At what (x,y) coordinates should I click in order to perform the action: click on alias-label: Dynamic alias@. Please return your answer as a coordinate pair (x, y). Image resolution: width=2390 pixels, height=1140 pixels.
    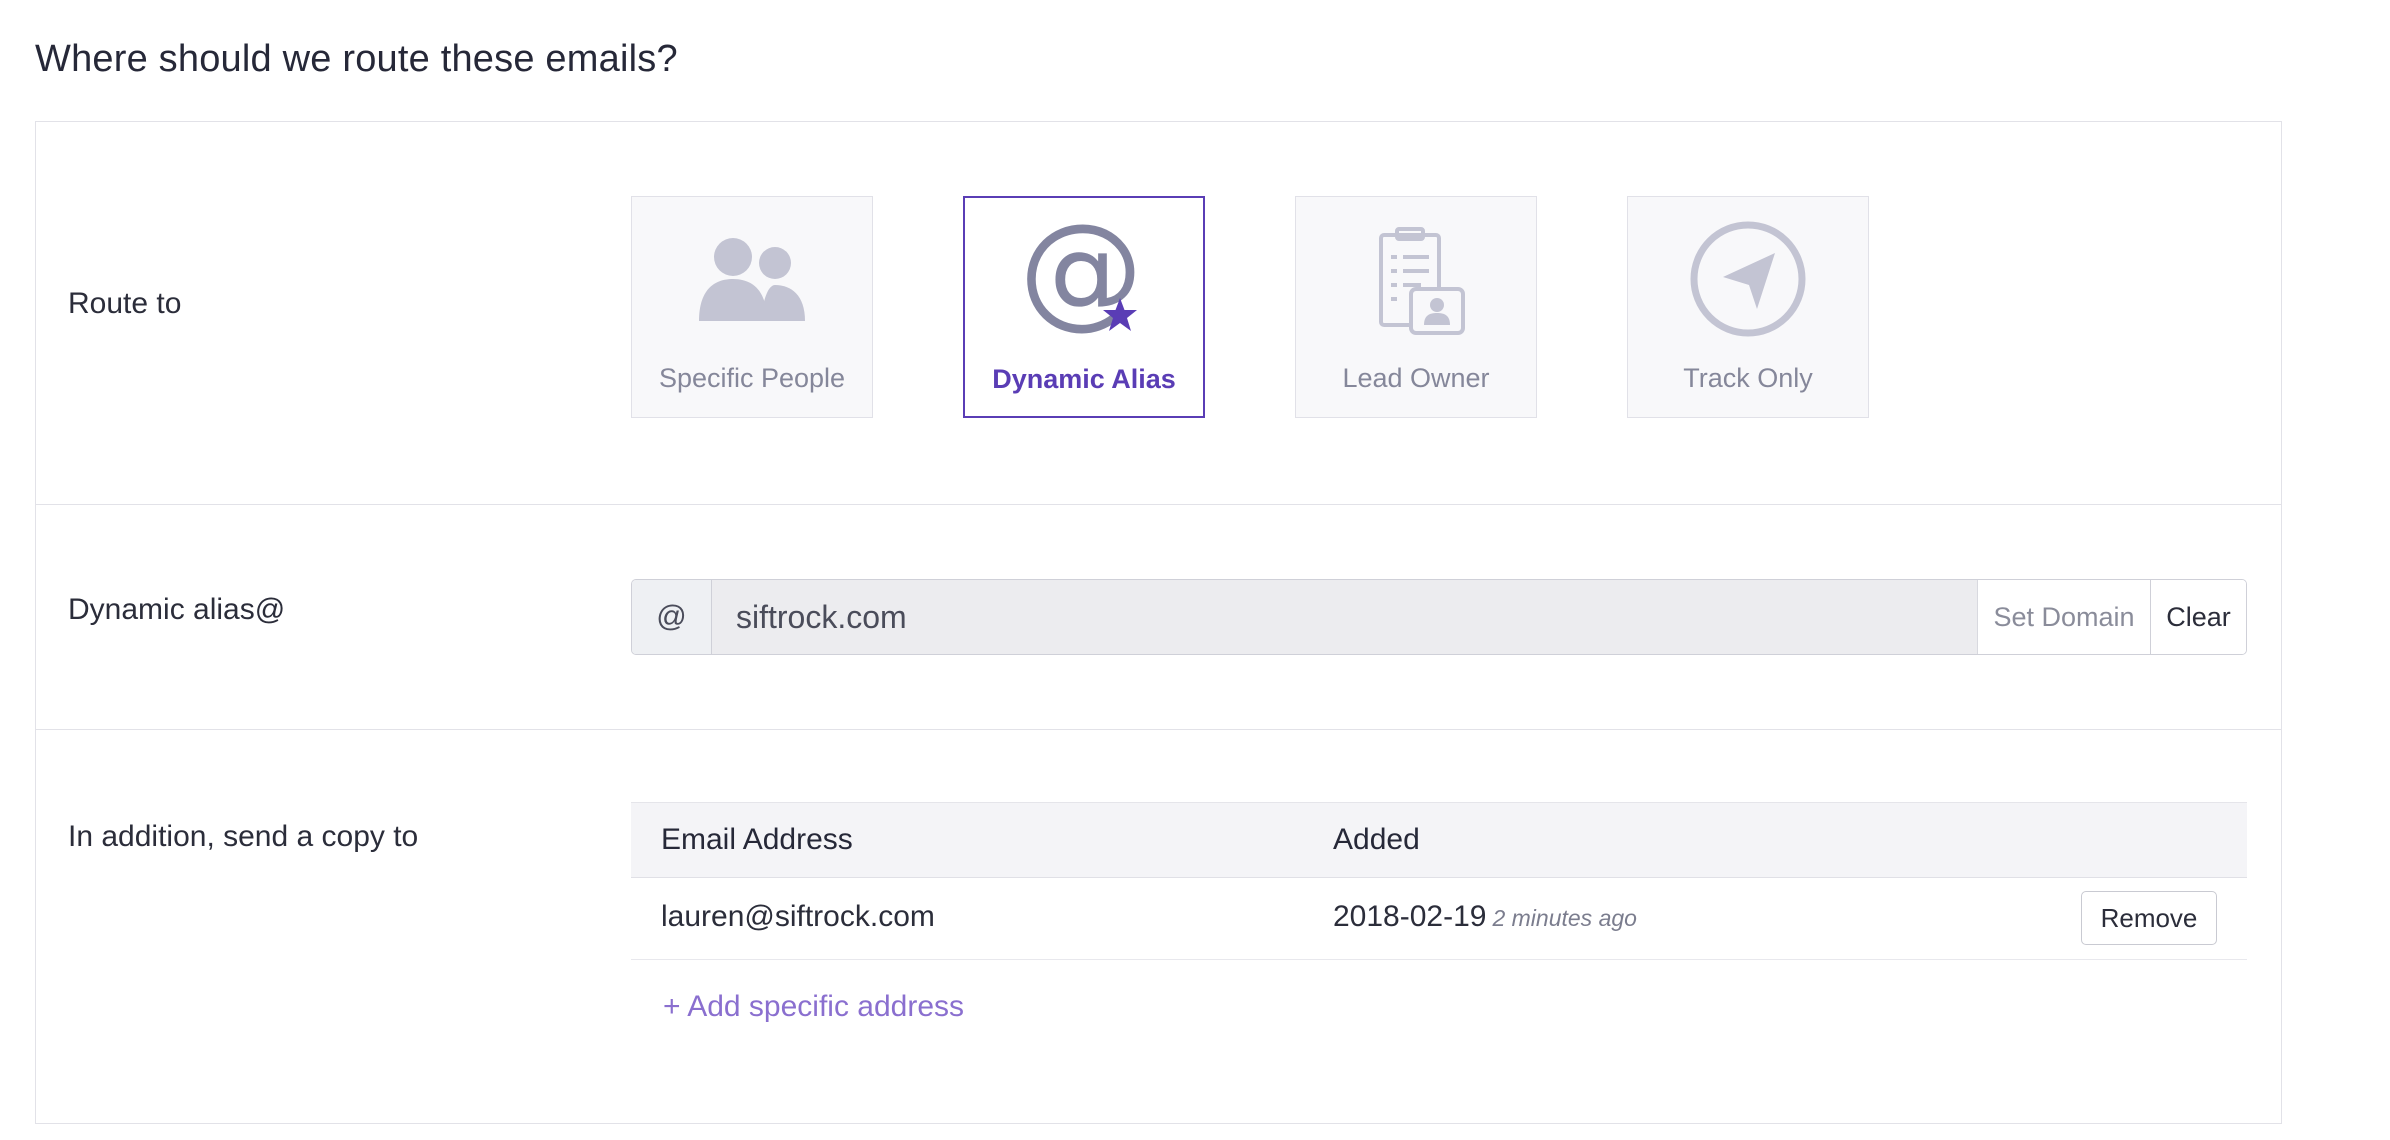
    Looking at the image, I should click on (177, 609).